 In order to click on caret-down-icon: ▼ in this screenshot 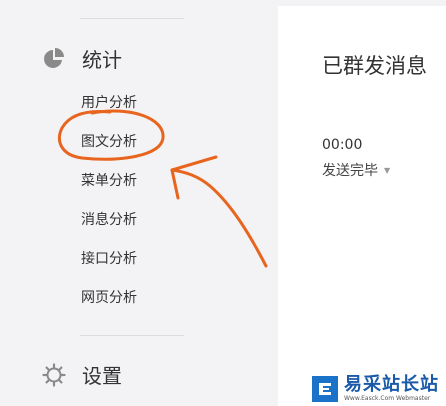, I will do `click(387, 170)`.